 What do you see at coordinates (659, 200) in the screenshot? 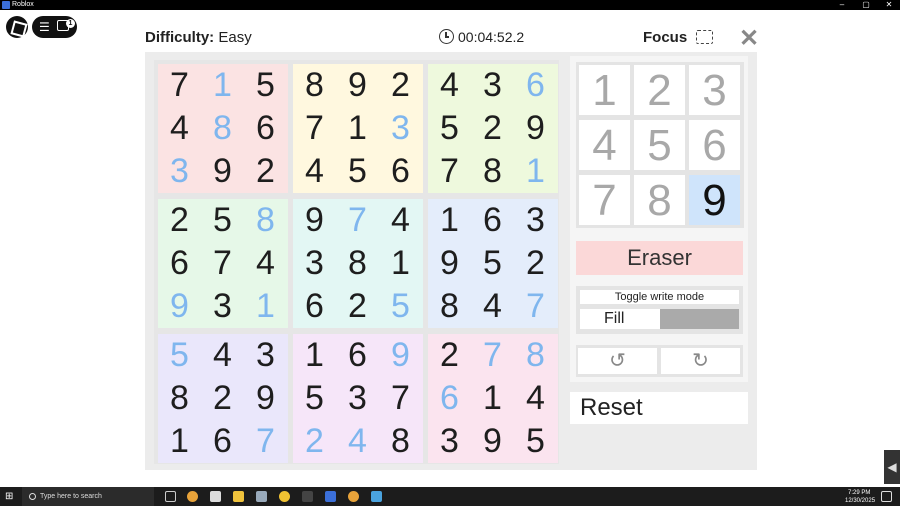
I see `number-key-8: 8` at bounding box center [659, 200].